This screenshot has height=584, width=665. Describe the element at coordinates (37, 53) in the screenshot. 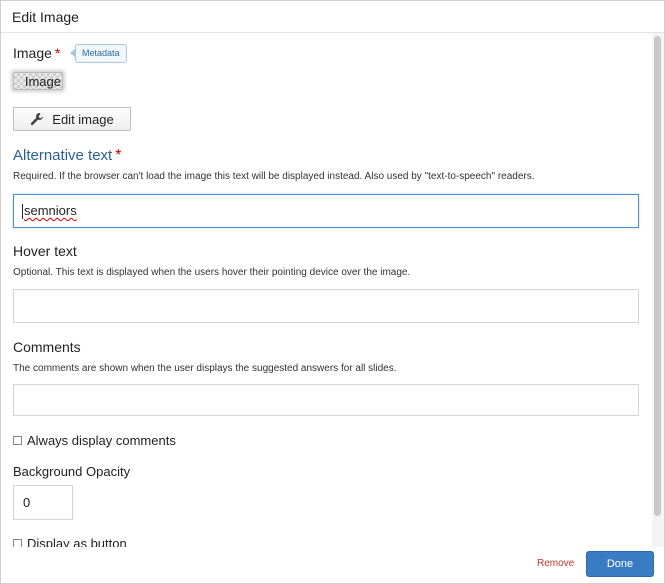

I see `image-label: Image *` at that location.